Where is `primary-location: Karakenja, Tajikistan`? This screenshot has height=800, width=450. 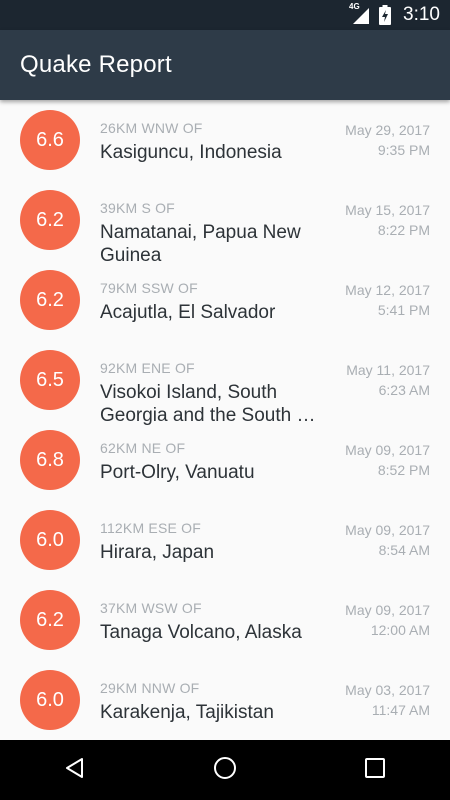
primary-location: Karakenja, Tajikistan is located at coordinates (187, 712).